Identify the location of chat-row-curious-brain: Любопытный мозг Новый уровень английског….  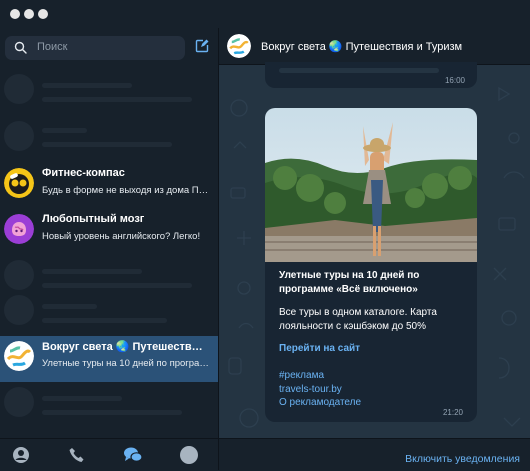
(109, 232).